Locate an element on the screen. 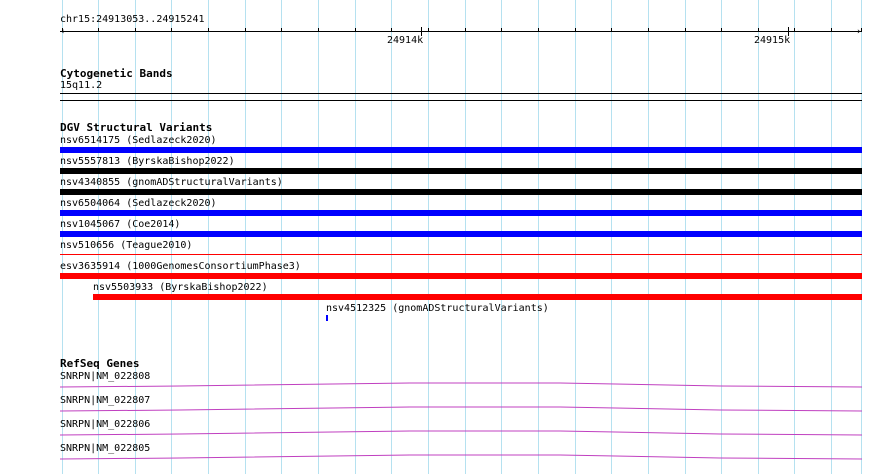 This screenshot has width=890, height=474. gene-label: SNRPN|NM_022807 is located at coordinates (105, 400).